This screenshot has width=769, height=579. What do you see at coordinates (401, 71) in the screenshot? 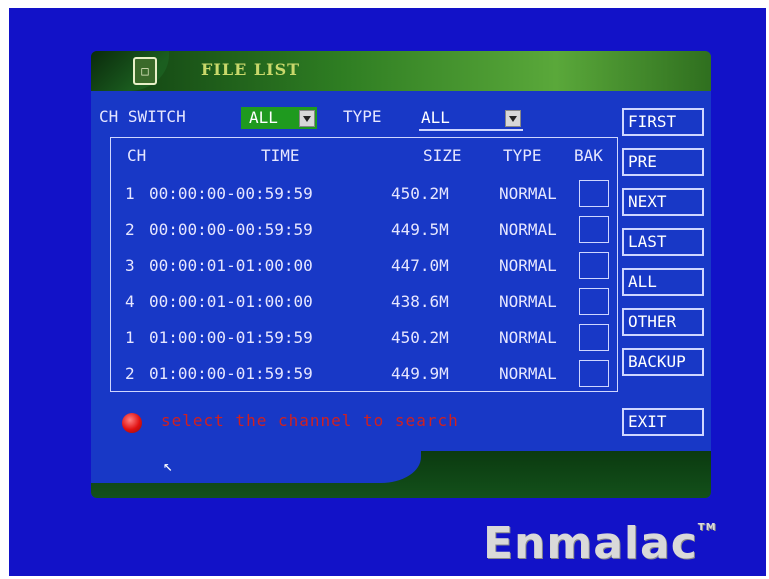
I see `title-bar: □ FILE LIST` at bounding box center [401, 71].